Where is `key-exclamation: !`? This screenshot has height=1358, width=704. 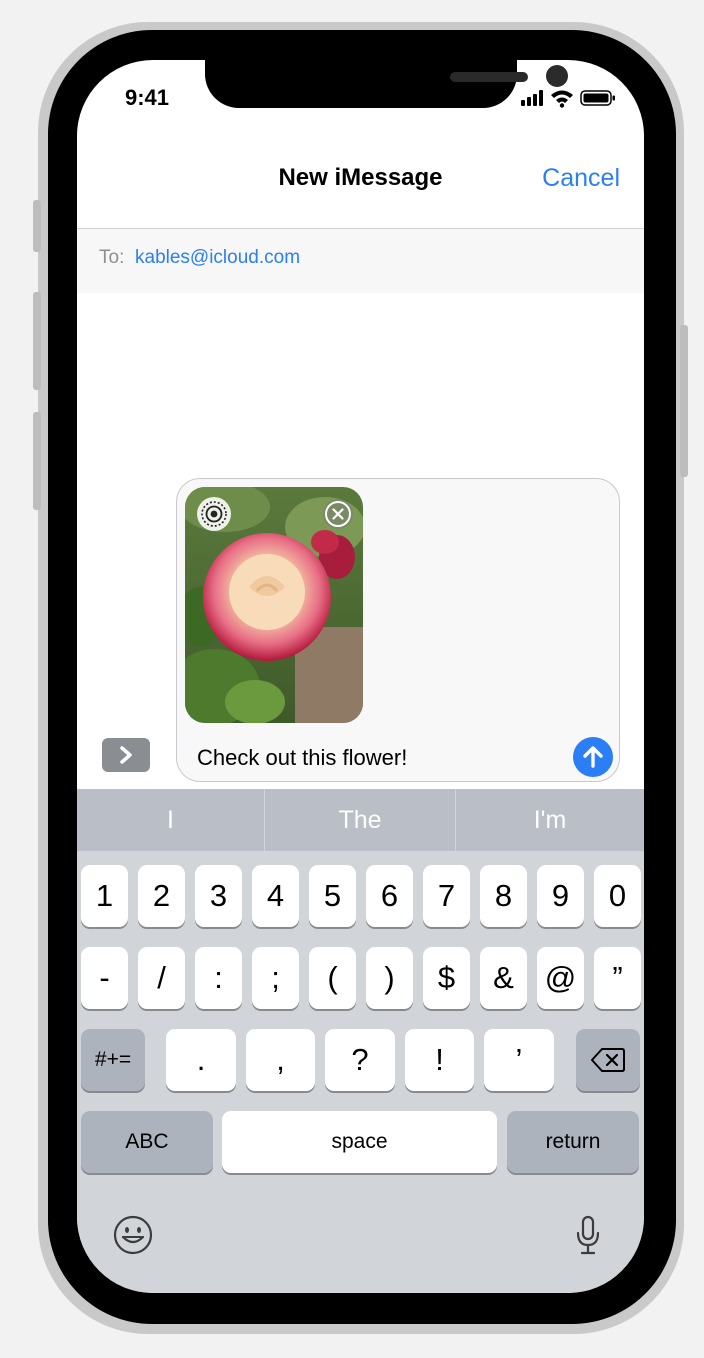
key-exclamation: ! is located at coordinates (439, 1060).